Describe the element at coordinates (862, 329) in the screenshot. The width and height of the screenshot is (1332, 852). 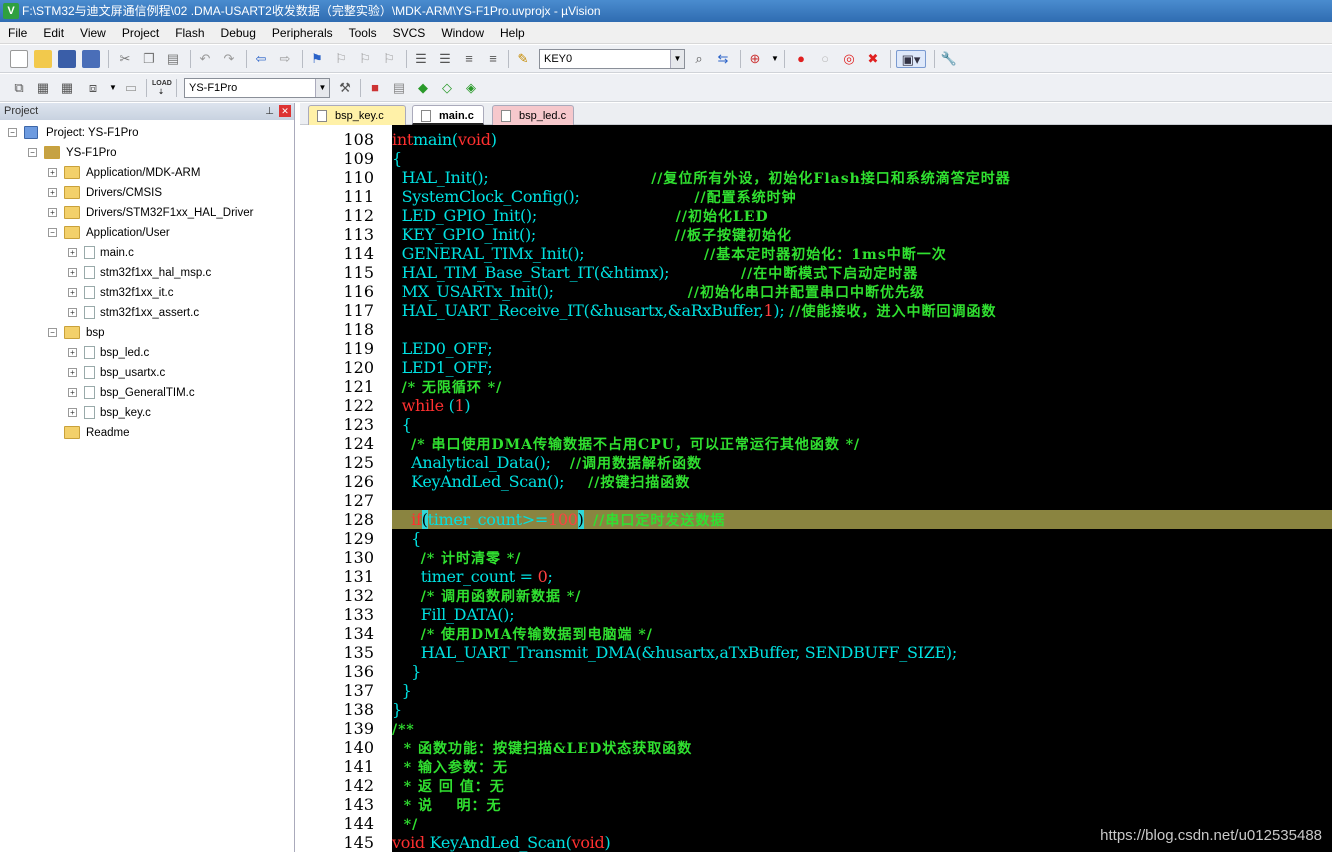
I see `code-line` at that location.